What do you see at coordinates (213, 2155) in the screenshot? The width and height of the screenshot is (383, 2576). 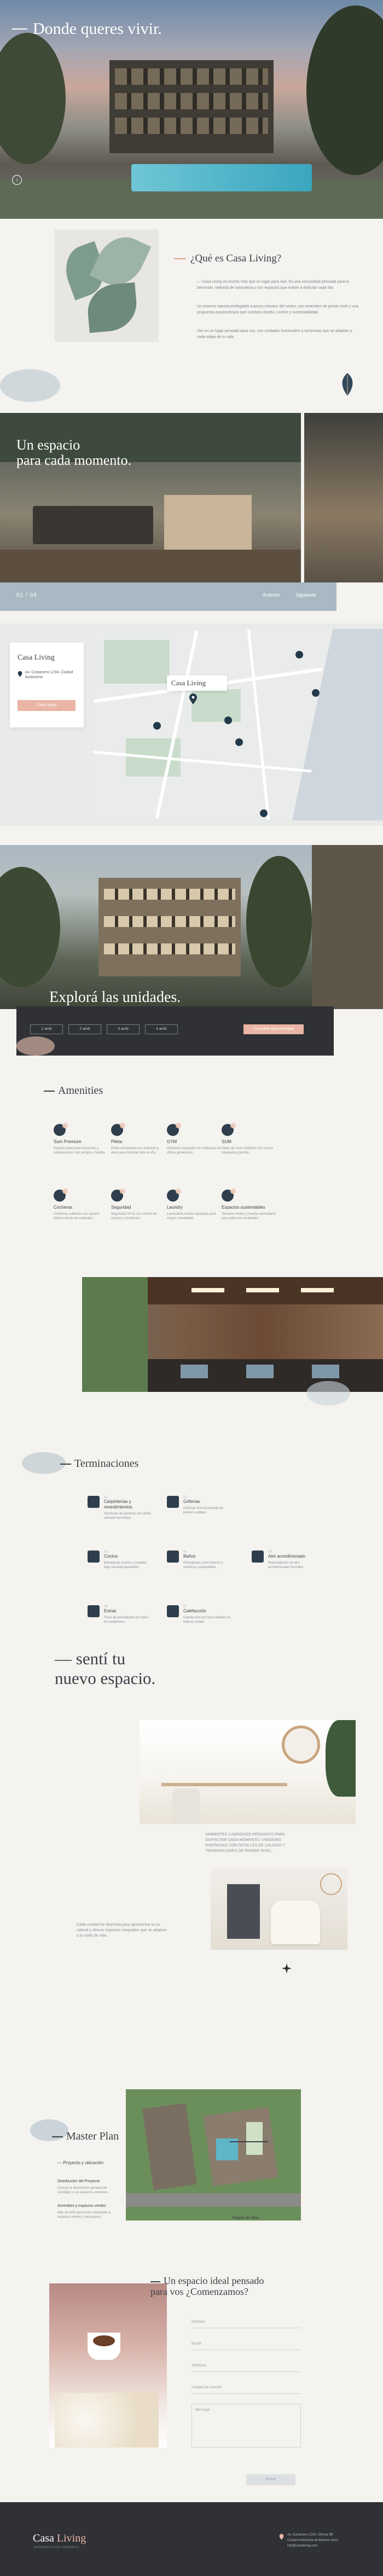 I see `master-plan-image` at bounding box center [213, 2155].